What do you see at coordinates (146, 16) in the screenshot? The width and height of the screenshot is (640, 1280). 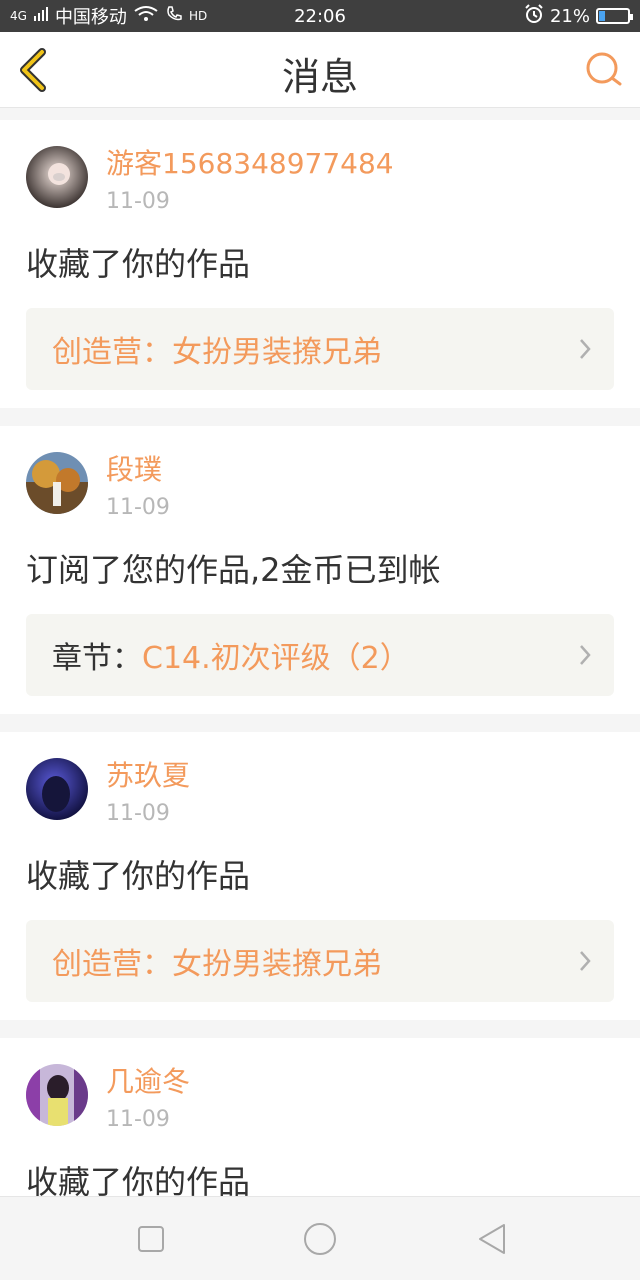 I see `wifi-icon` at bounding box center [146, 16].